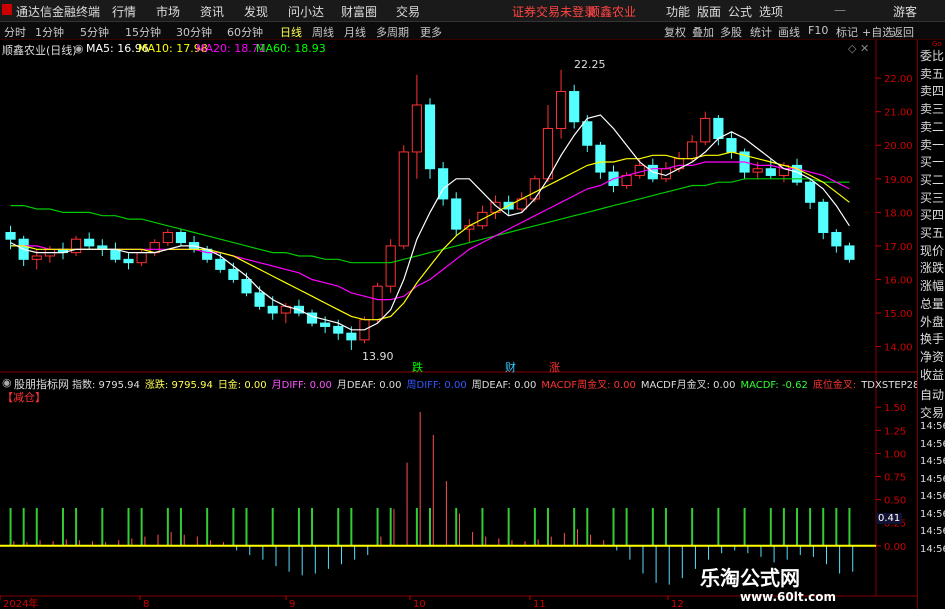 This screenshot has height=609, width=945. Describe the element at coordinates (834, 385) in the screenshot. I see `indicator-legend-item: 底位金叉:` at that location.